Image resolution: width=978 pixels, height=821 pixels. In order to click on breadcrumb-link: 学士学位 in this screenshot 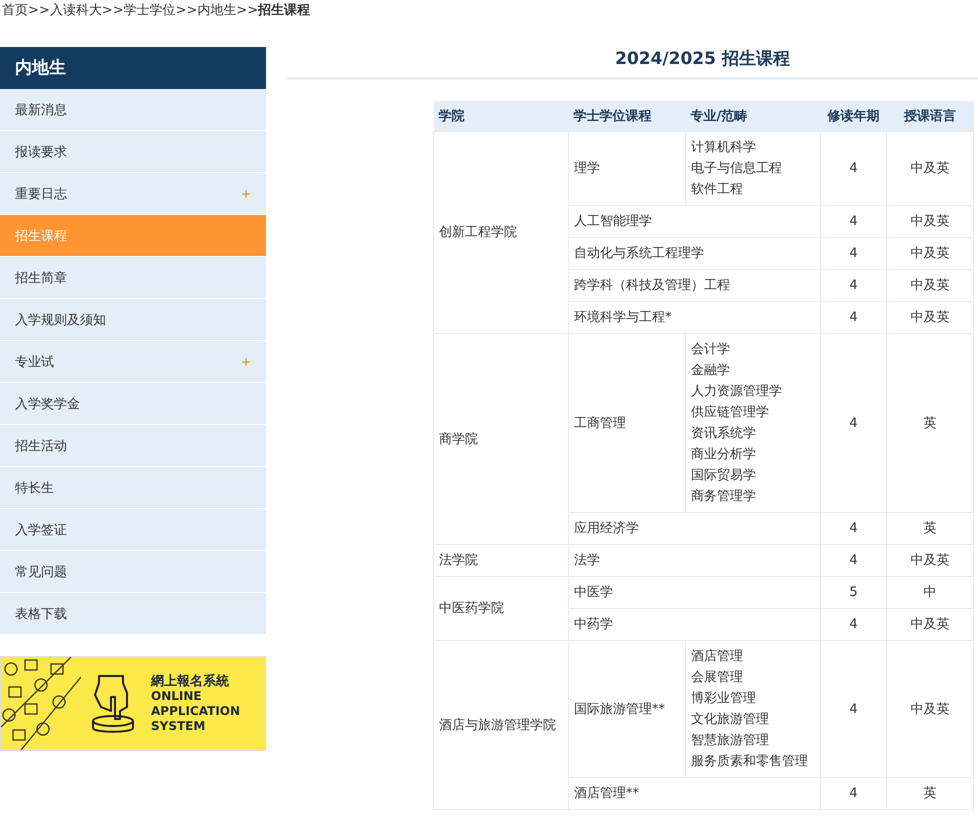, I will do `click(150, 10)`.